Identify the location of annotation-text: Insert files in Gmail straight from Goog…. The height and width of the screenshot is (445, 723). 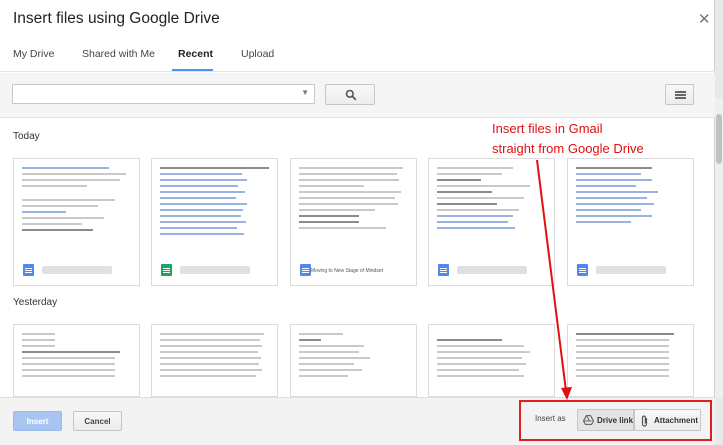
(568, 138).